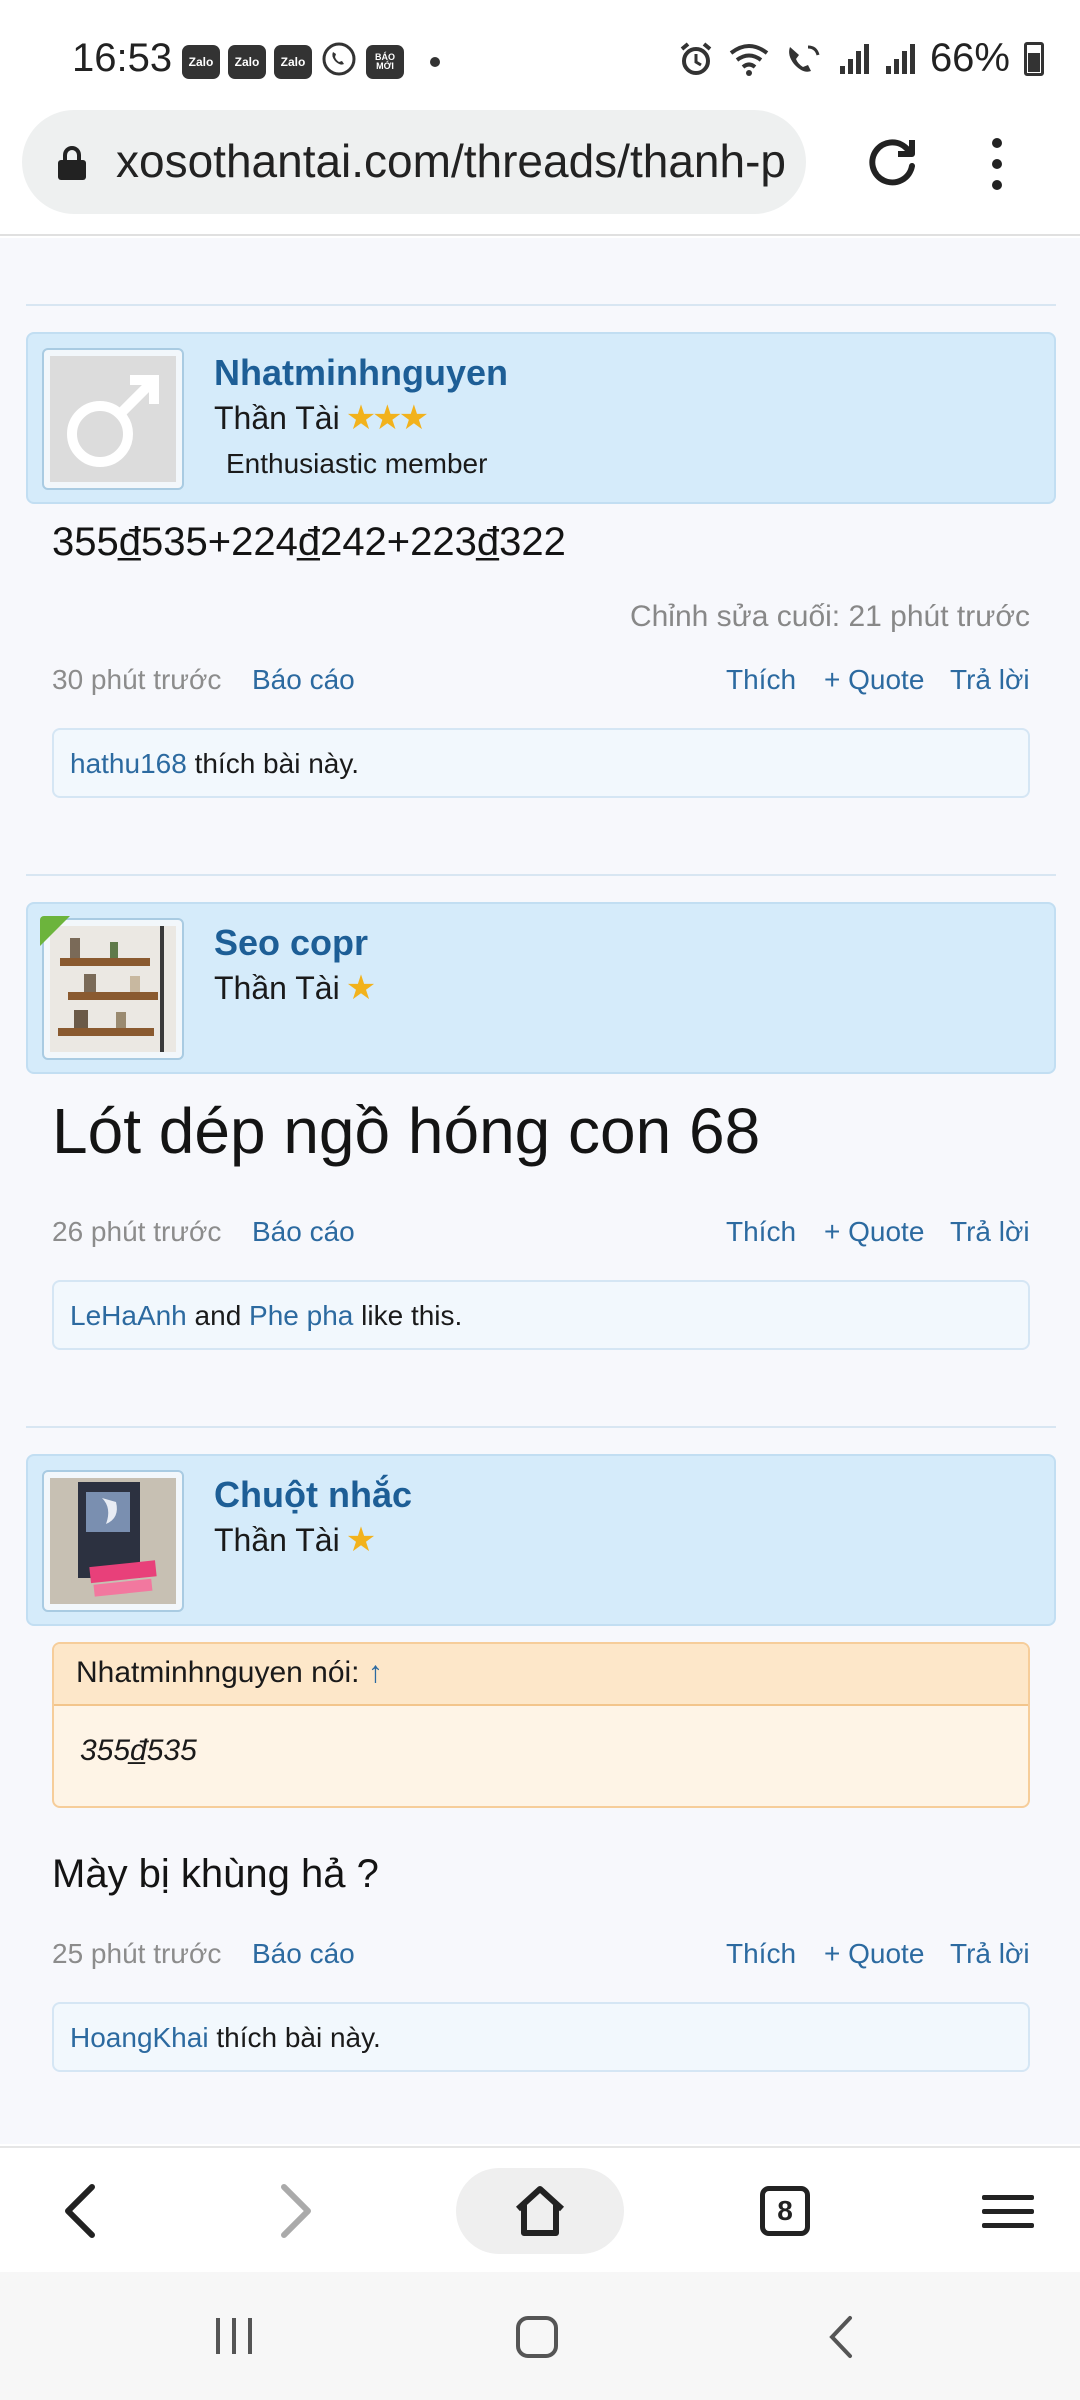 The height and width of the screenshot is (2400, 1080). Describe the element at coordinates (313, 1495) in the screenshot. I see `author-name: Chuột nhắc` at that location.